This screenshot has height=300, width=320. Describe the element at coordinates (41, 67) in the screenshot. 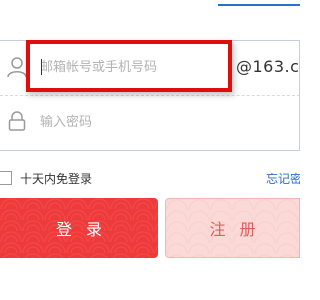

I see `text-caret` at that location.